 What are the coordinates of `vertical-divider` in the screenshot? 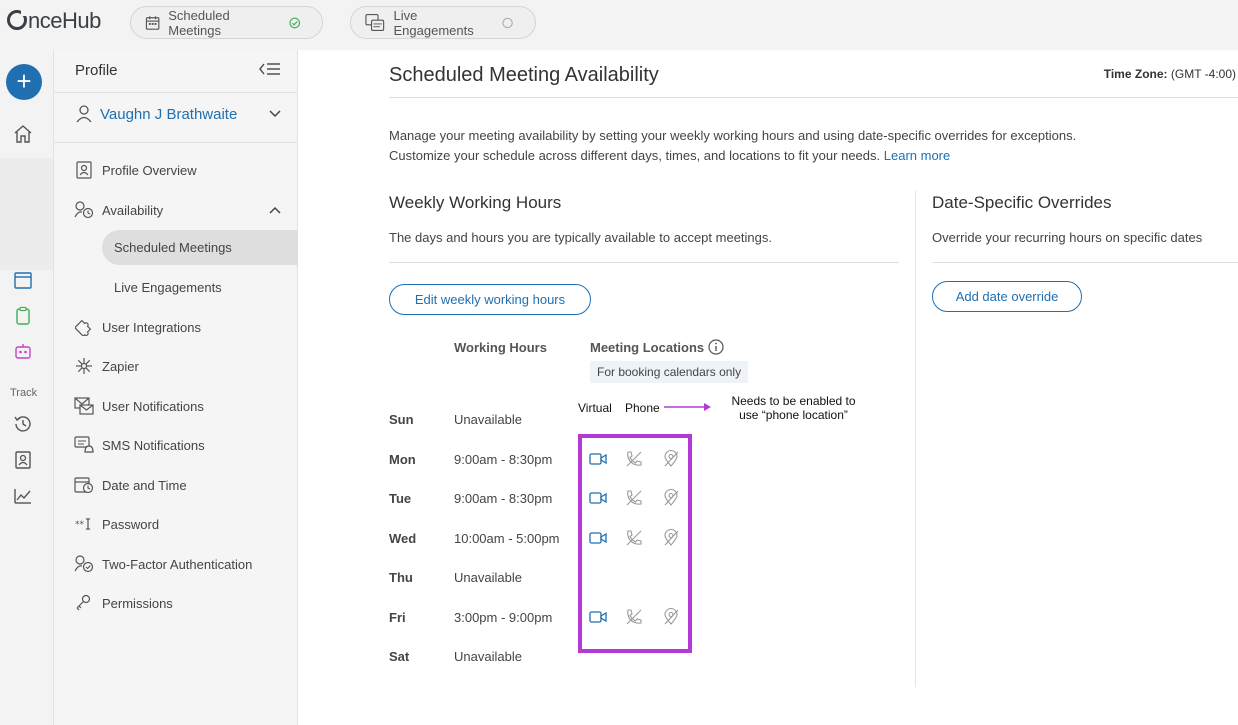 It's located at (915, 438).